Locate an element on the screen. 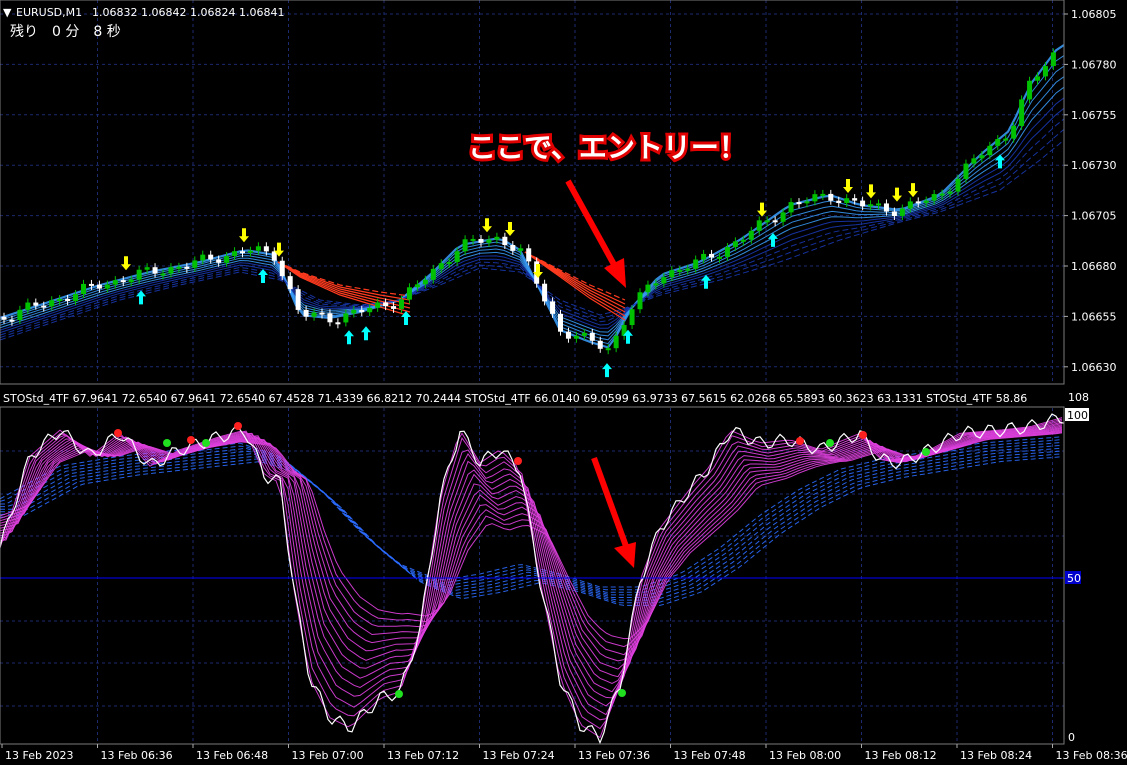 The height and width of the screenshot is (765, 1127). time-tick-label: 13 Feb 07:12 is located at coordinates (423, 755).